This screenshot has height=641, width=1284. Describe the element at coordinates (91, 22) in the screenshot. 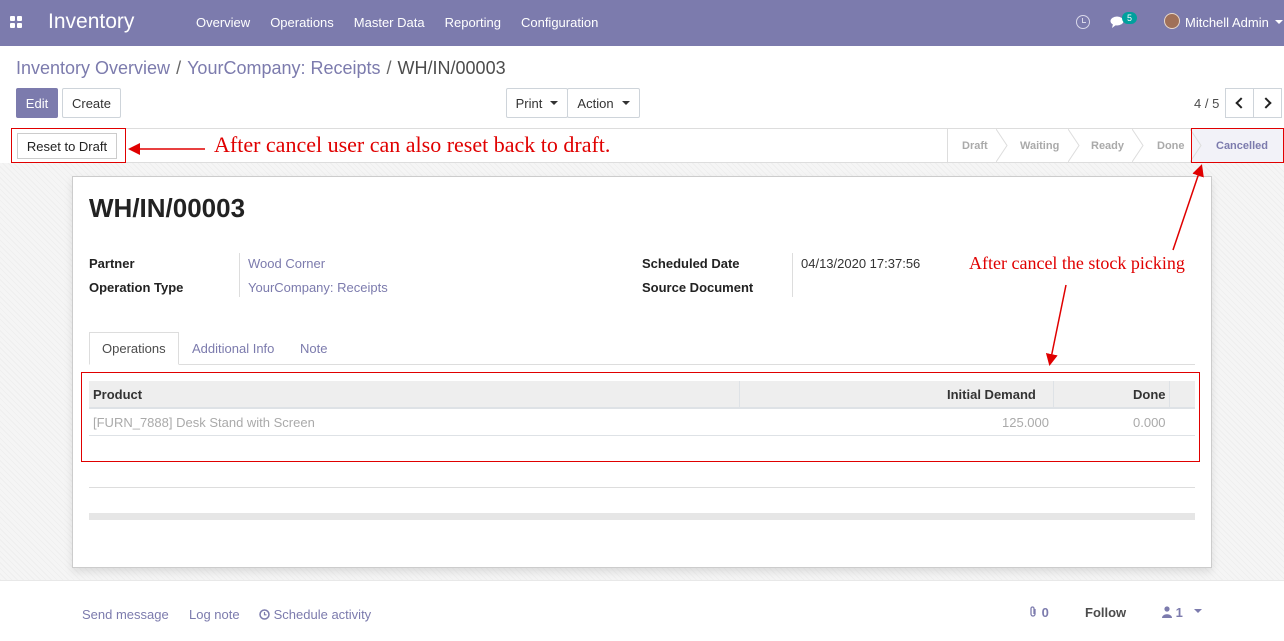

I see `app-title: Inventory` at that location.